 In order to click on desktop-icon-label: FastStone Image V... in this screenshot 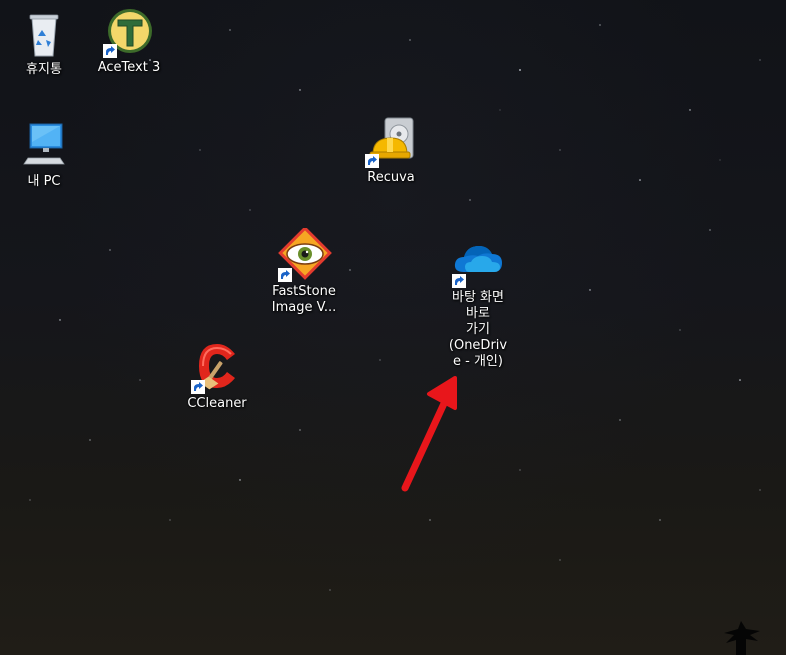, I will do `click(304, 299)`.